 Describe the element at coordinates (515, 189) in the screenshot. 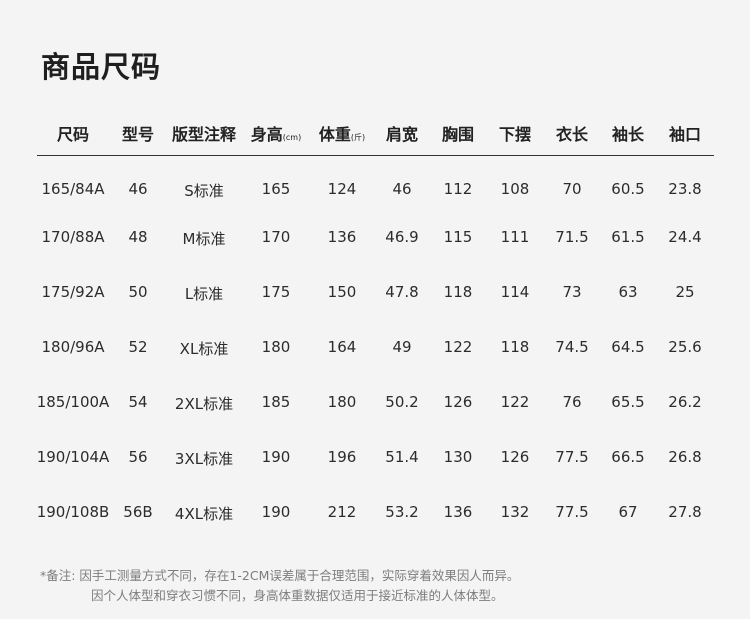

I see `table-cell: 108` at that location.